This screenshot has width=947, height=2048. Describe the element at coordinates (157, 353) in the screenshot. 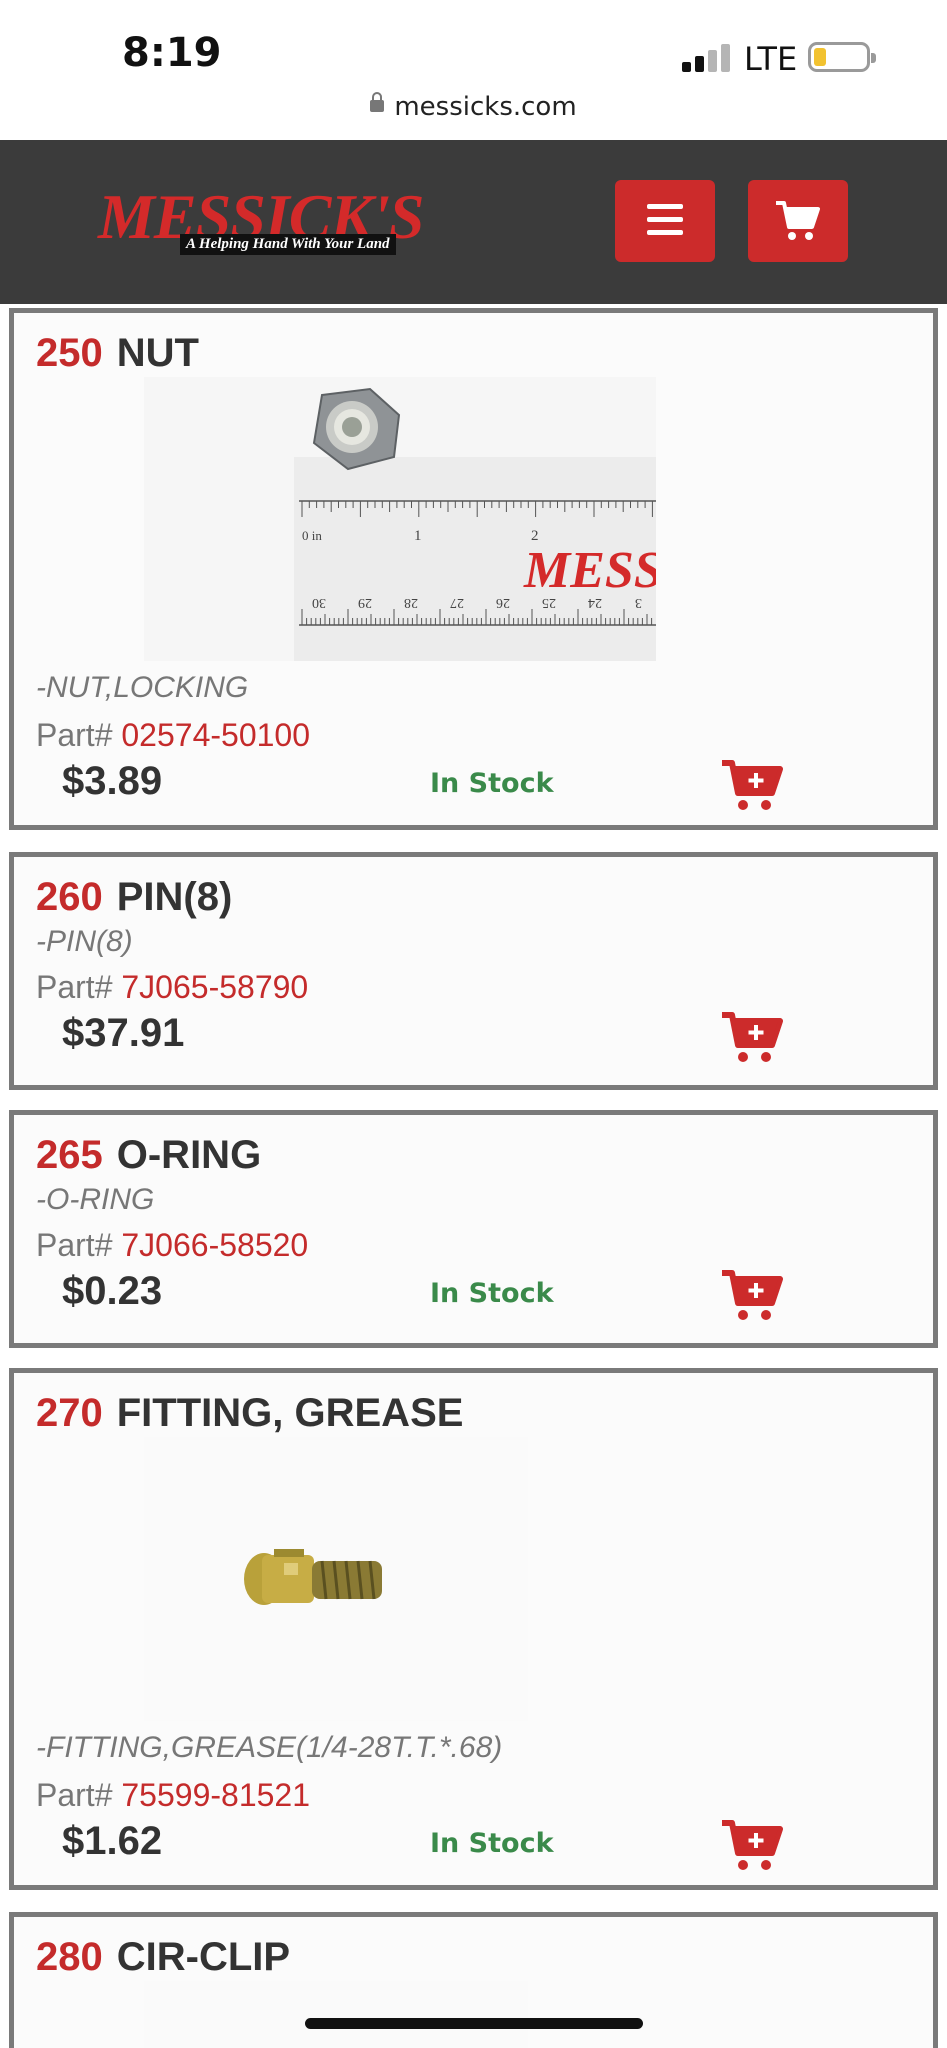

I see `part-name: NUT` at that location.